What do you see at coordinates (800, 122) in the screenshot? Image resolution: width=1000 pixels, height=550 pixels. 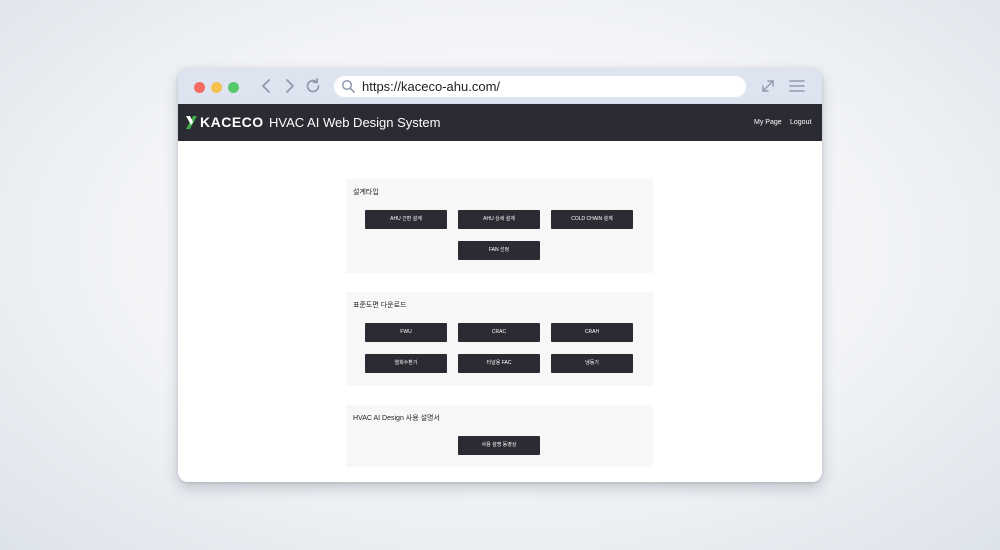 I see `logout-link: Logout` at bounding box center [800, 122].